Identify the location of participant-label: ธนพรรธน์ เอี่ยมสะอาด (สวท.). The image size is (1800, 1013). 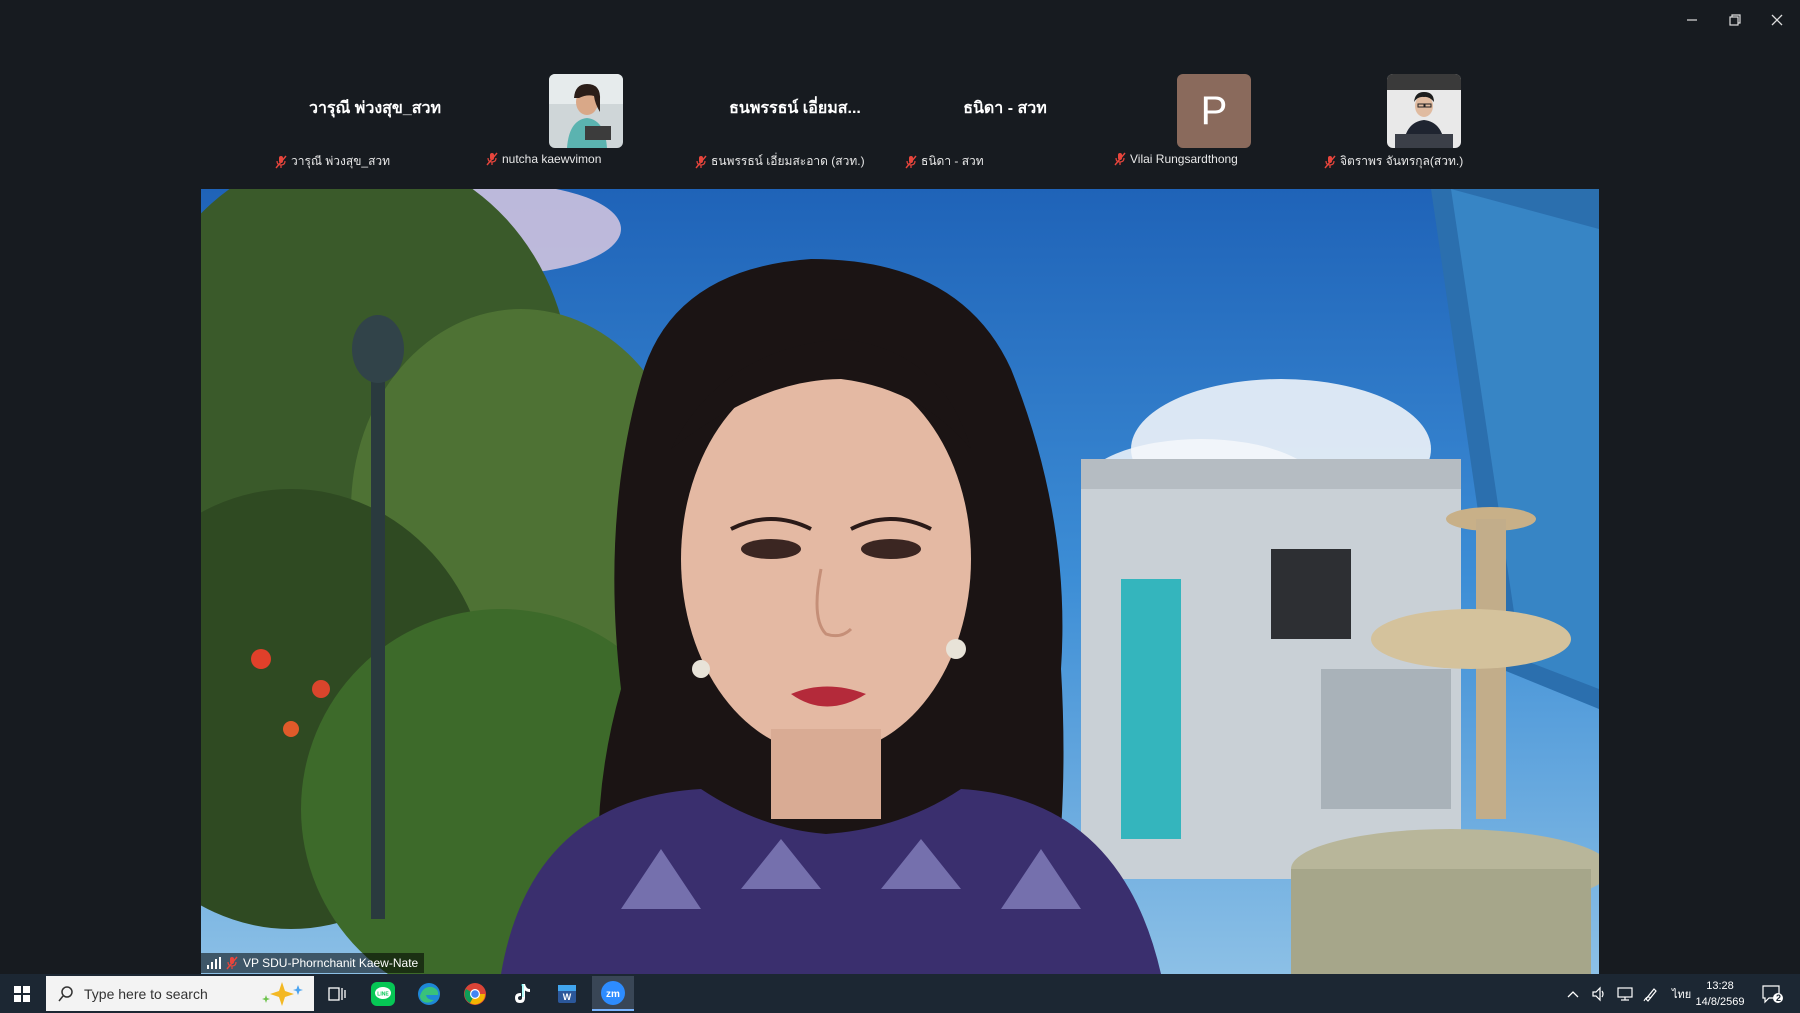
(780, 161).